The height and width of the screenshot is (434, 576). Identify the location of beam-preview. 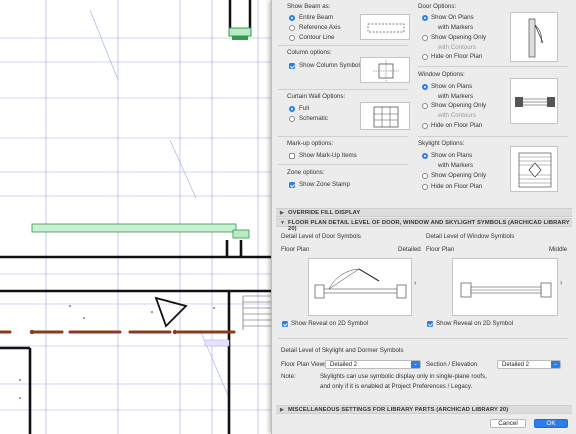
(385, 27).